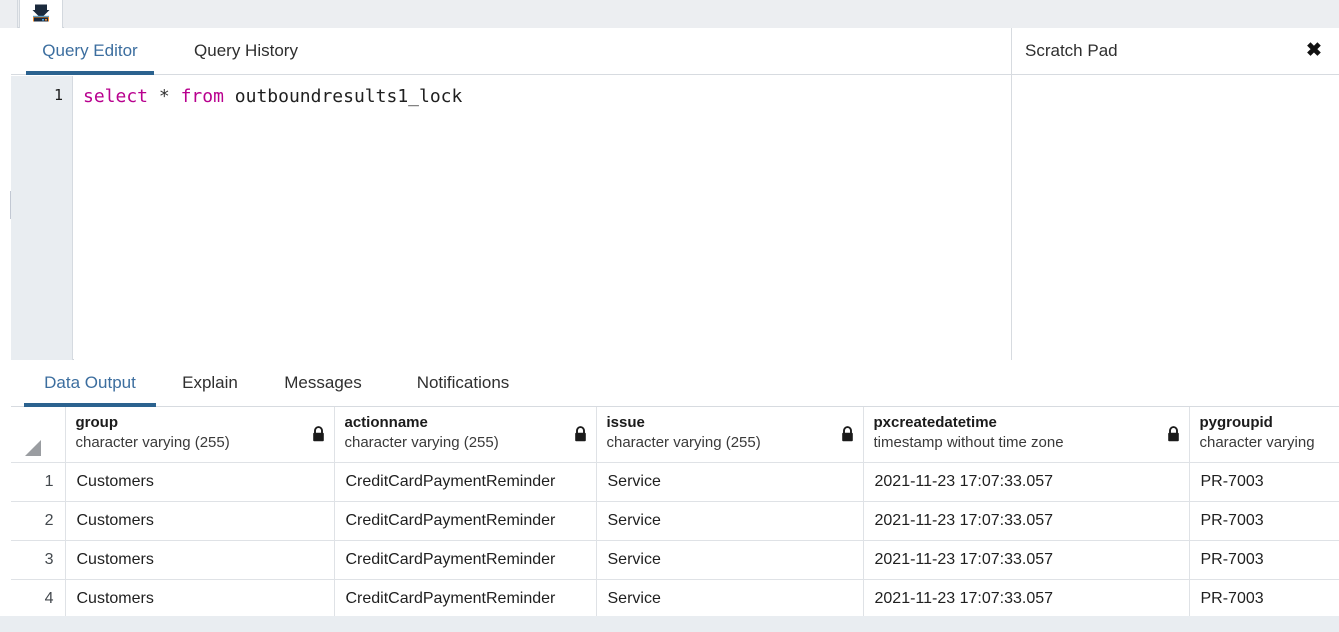  I want to click on column-header-group: group character varying (255), so click(200, 435).